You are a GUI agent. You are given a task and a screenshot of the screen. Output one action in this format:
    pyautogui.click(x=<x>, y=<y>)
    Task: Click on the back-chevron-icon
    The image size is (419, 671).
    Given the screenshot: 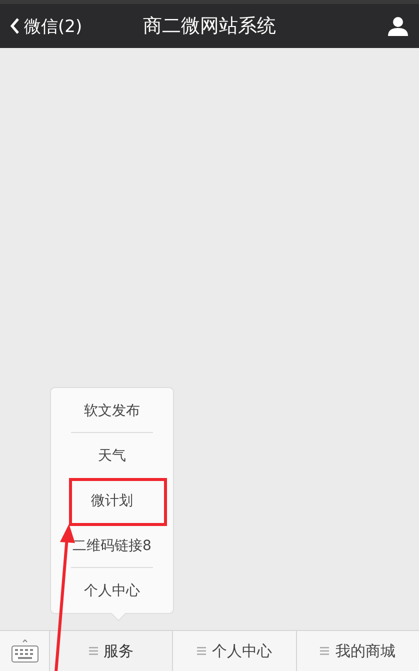 What is the action you would take?
    pyautogui.click(x=15, y=26)
    